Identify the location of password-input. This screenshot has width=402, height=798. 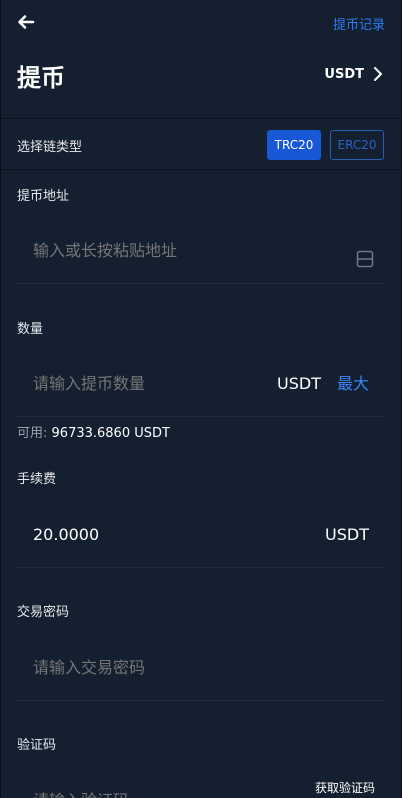
(198, 668).